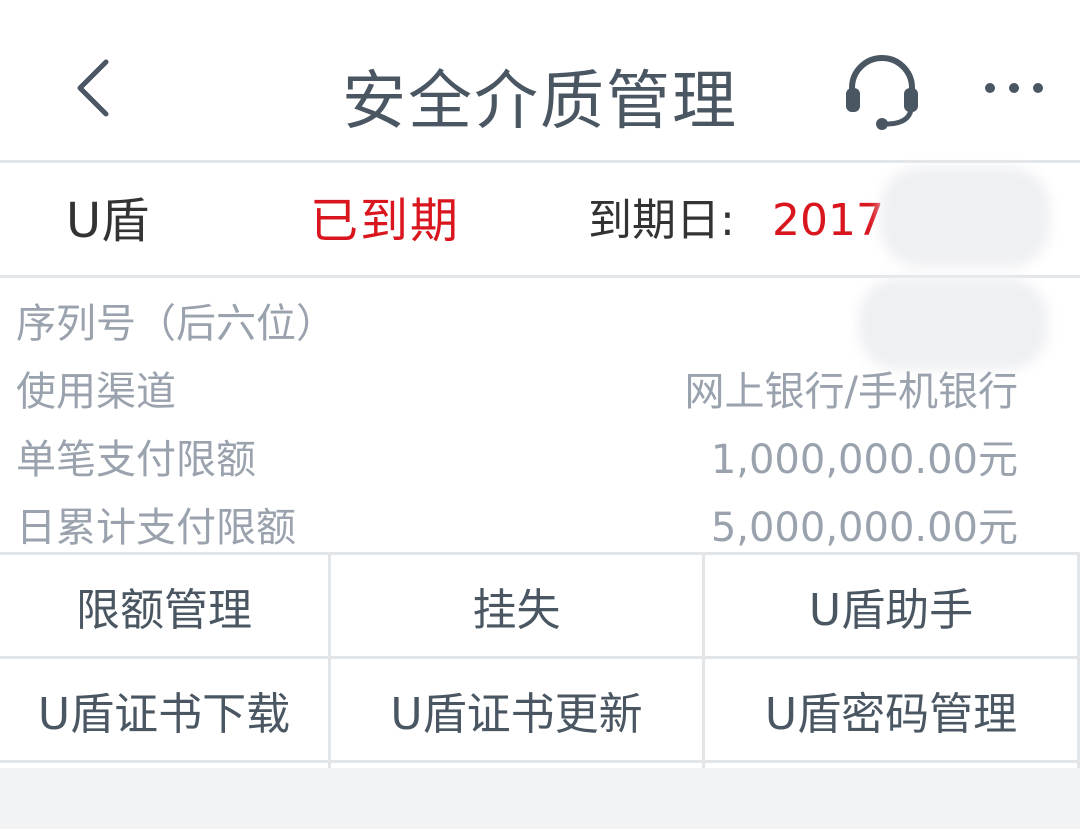  What do you see at coordinates (540, 219) in the screenshot?
I see `medium-status-row: U盾 已到期 到期日: 2017` at bounding box center [540, 219].